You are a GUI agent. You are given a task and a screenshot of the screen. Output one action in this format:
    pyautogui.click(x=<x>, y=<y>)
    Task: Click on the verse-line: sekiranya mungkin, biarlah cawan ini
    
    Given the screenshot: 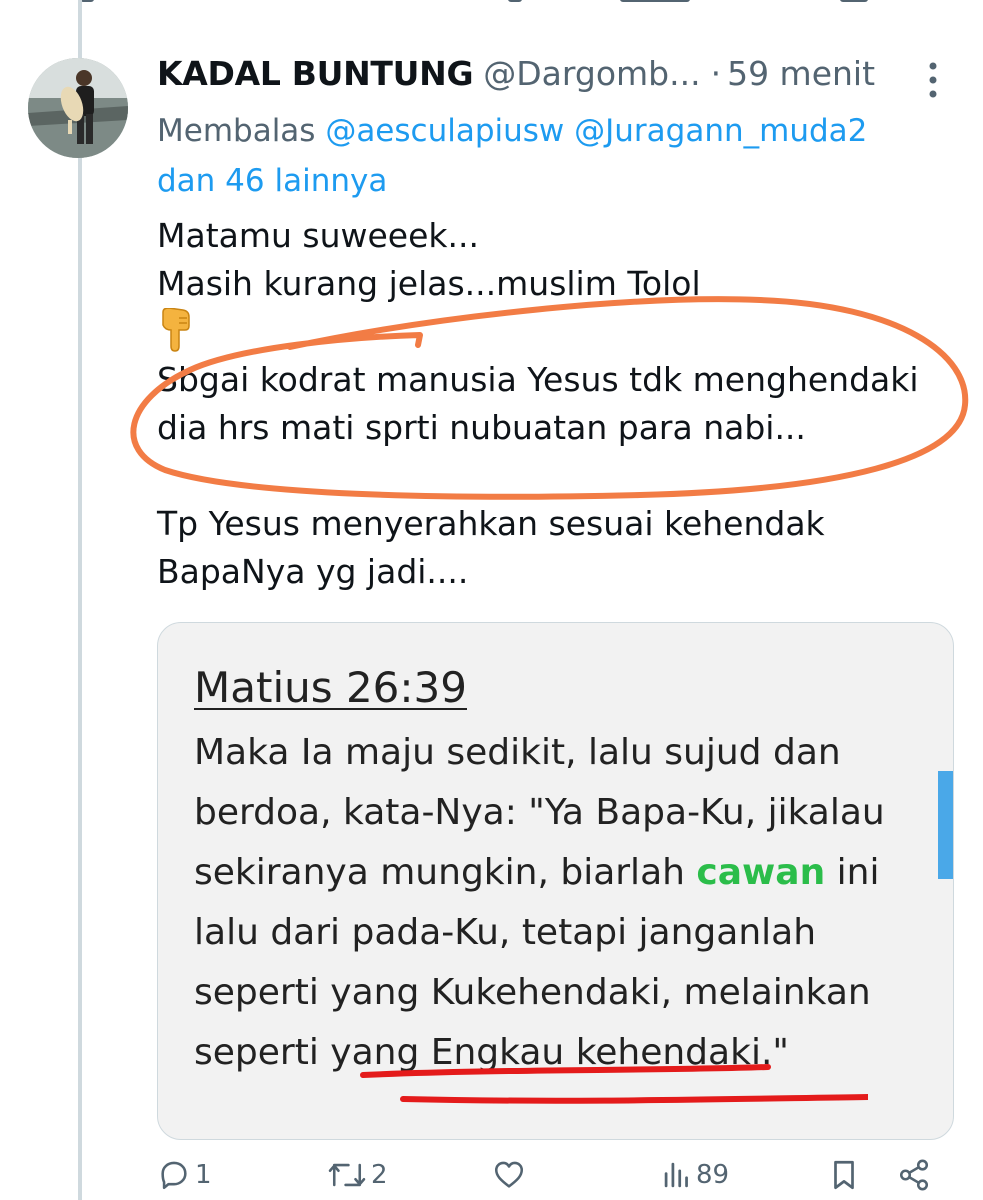 What is the action you would take?
    pyautogui.click(x=564, y=873)
    